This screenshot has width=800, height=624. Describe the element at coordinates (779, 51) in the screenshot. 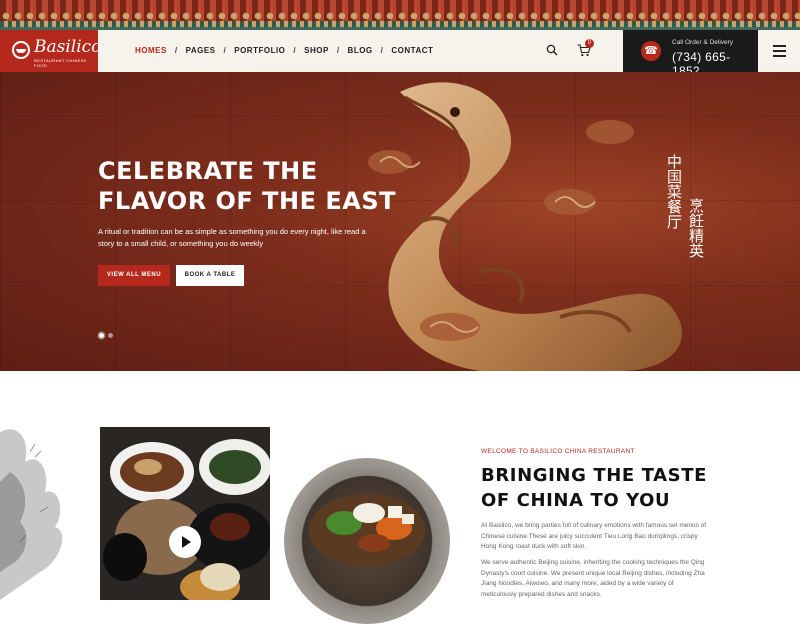

I see `hamburger-menu-icon` at that location.